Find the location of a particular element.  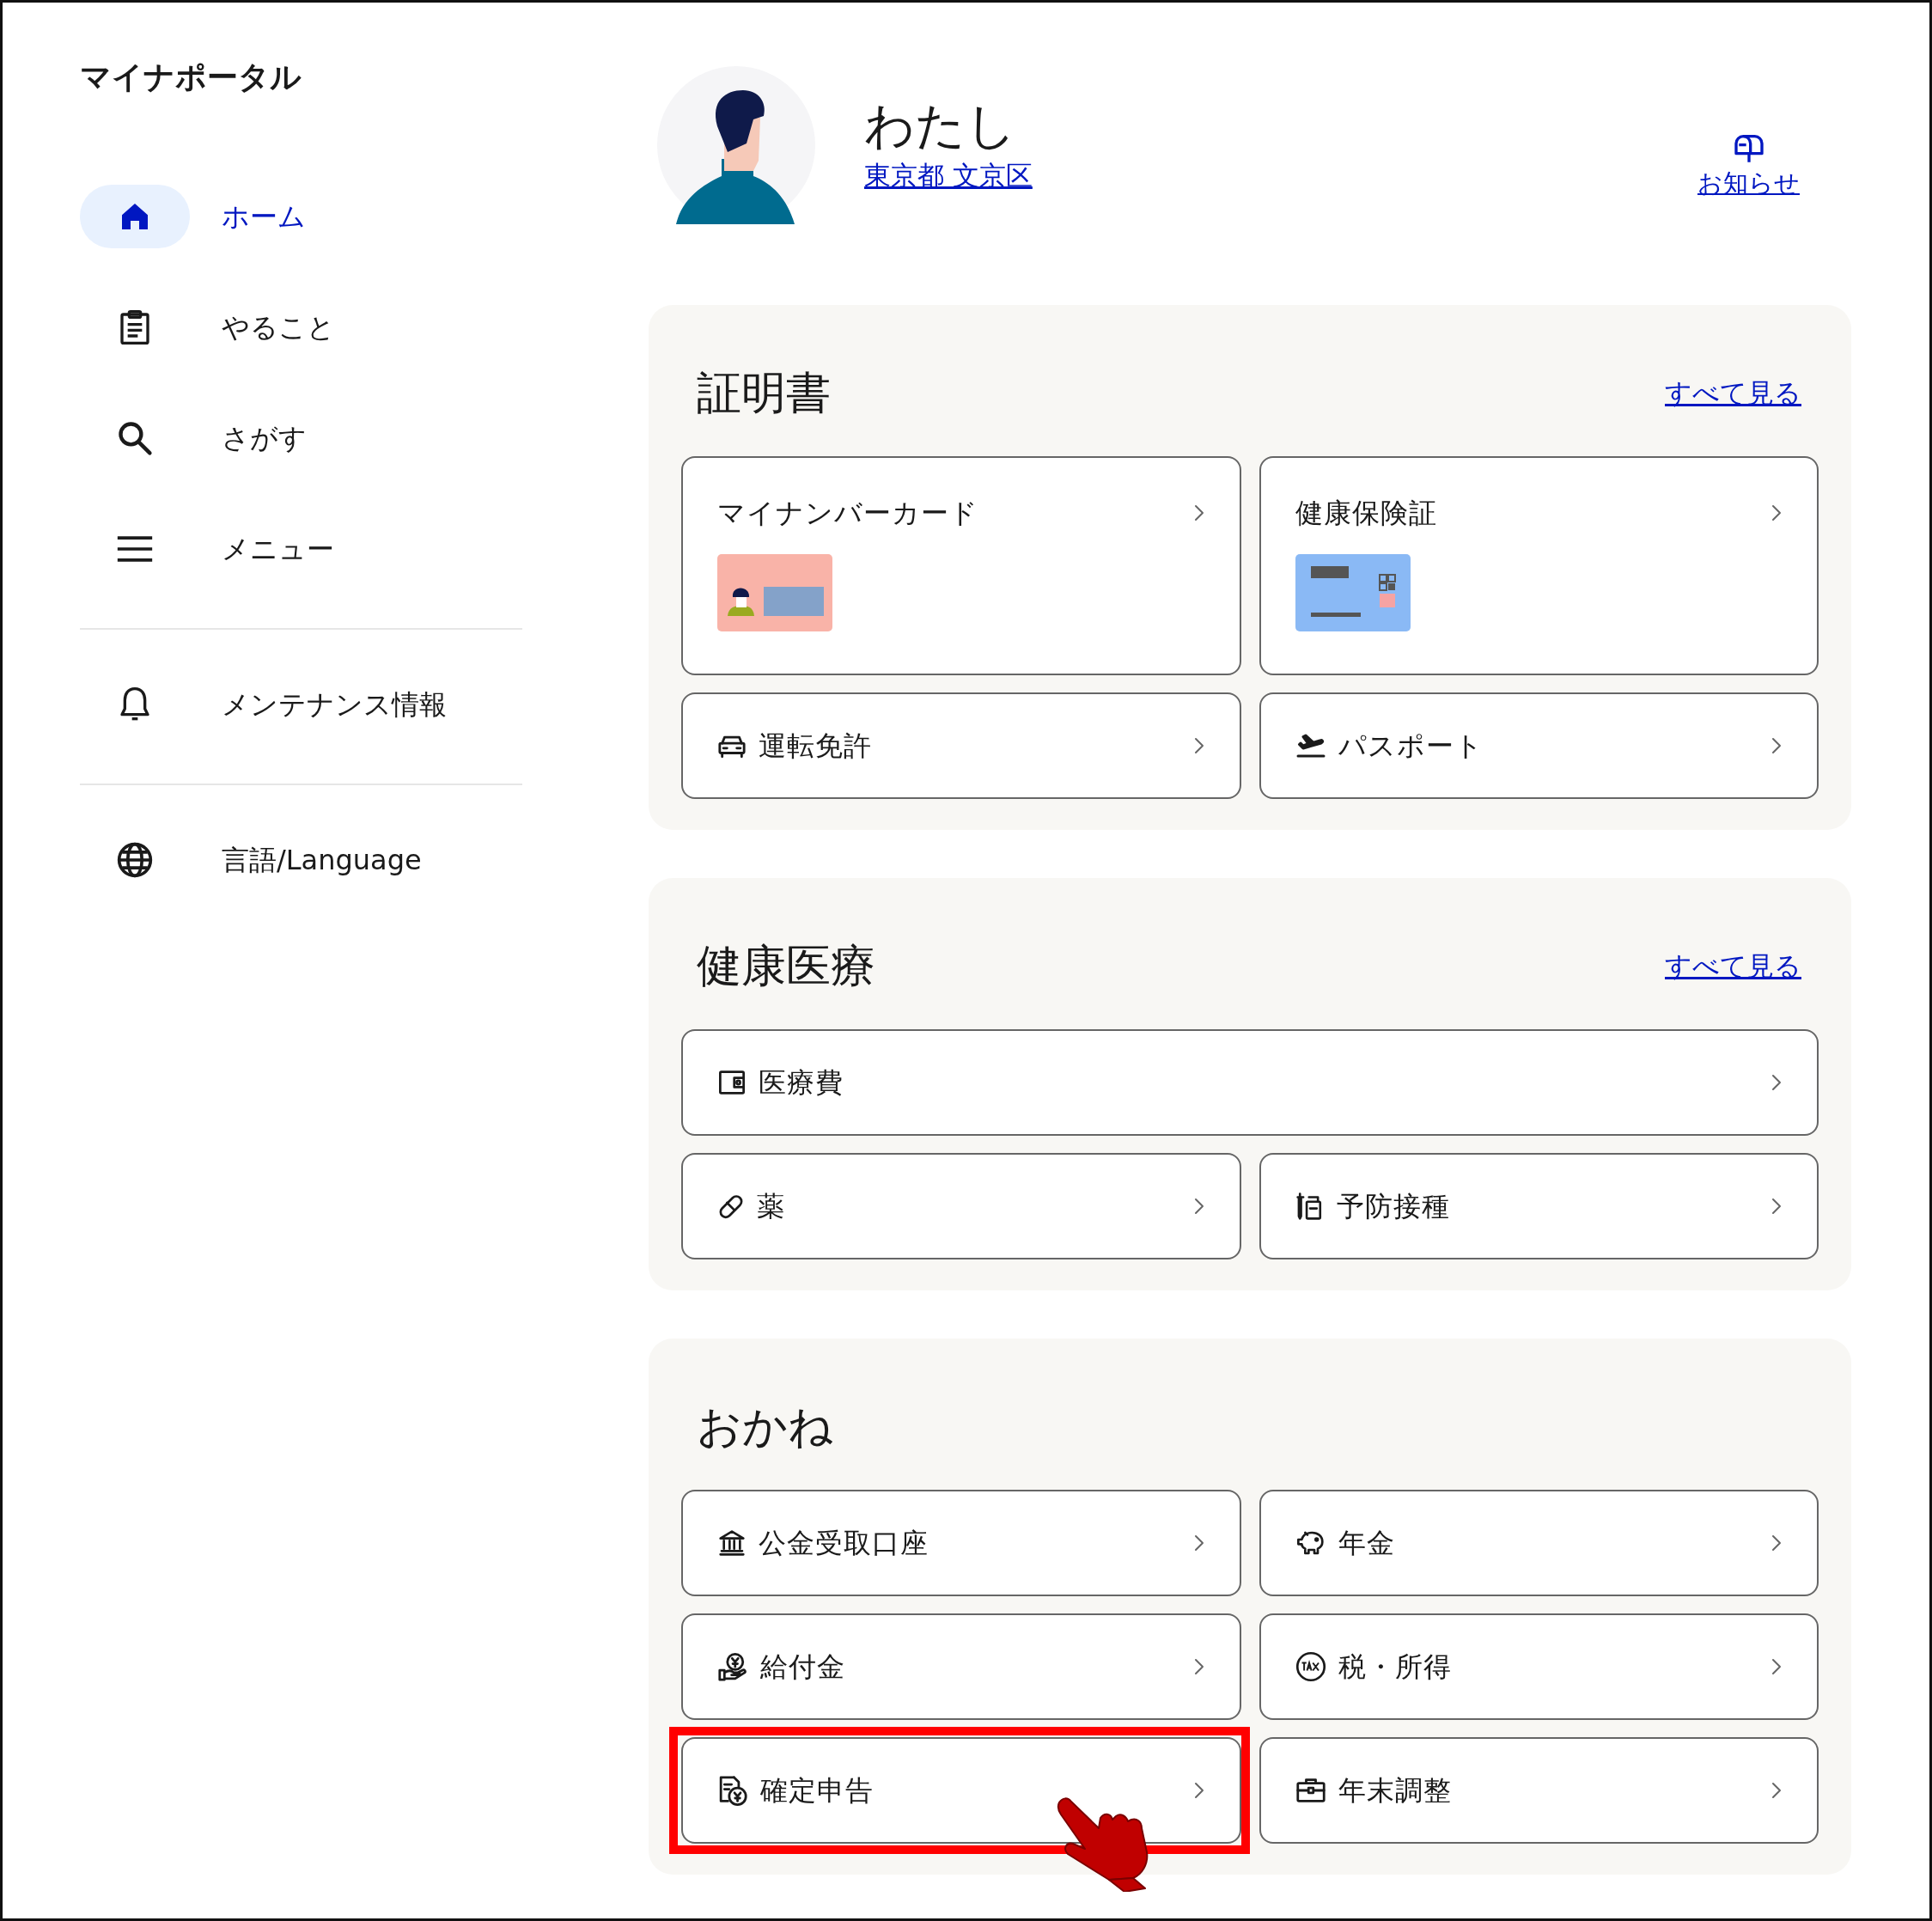

clipboard-icon is located at coordinates (135, 327).